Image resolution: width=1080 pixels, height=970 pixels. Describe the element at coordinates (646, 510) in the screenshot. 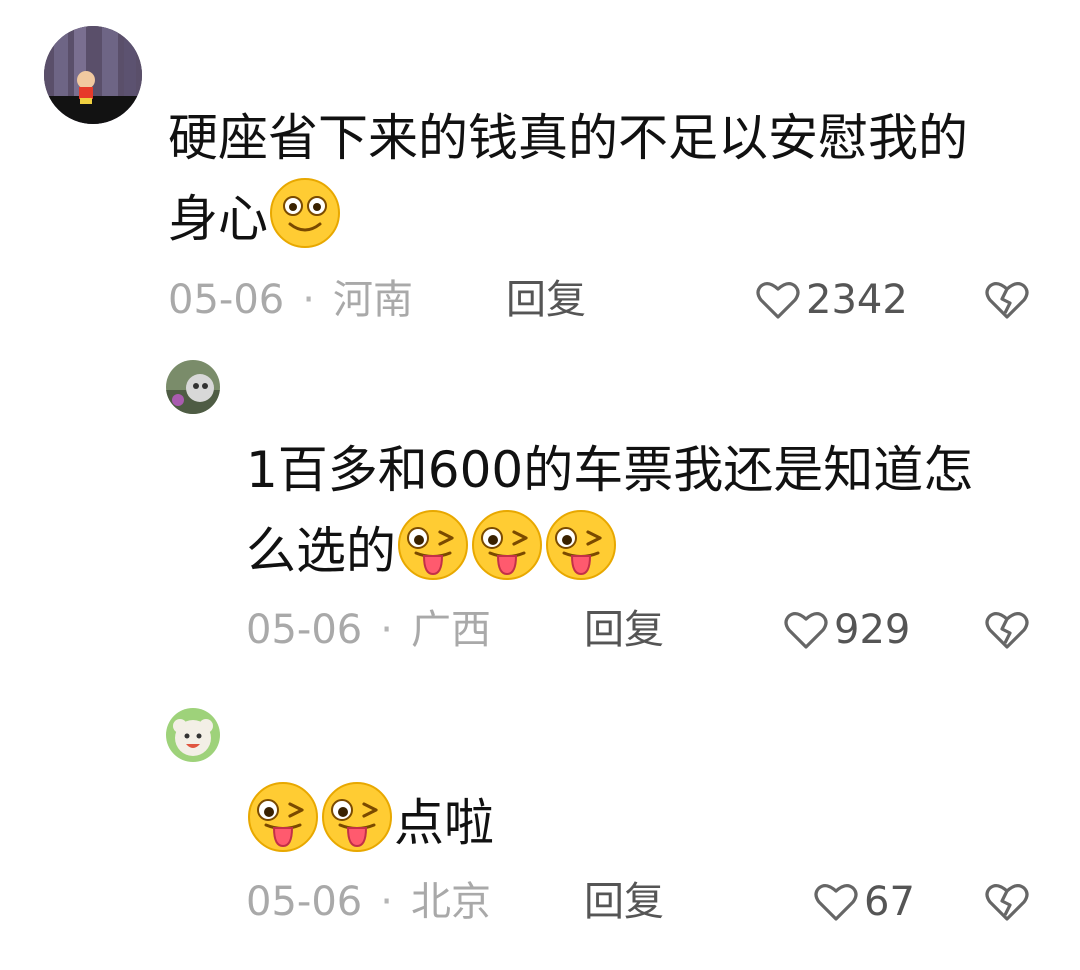

I see `comment-text: 1百多和600的车票我还是知道怎 么选的` at that location.